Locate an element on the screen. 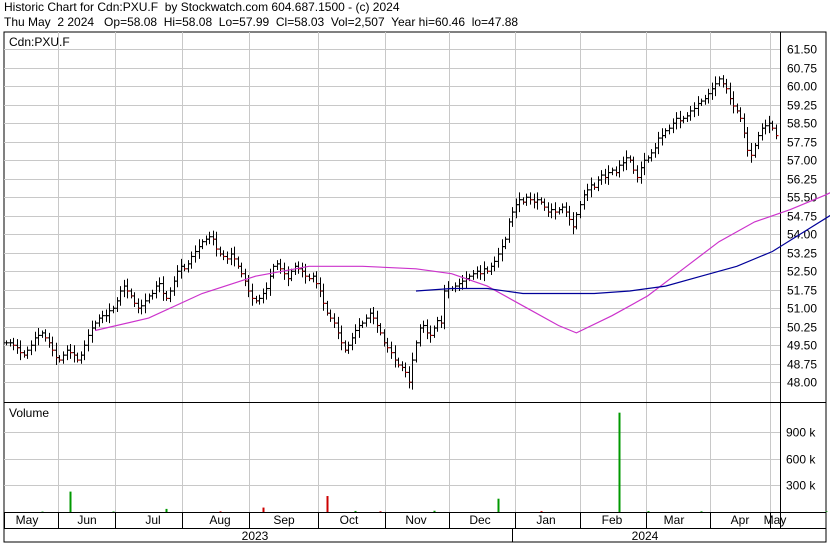 This screenshot has width=830, height=543. month-label: Aug is located at coordinates (219, 520).